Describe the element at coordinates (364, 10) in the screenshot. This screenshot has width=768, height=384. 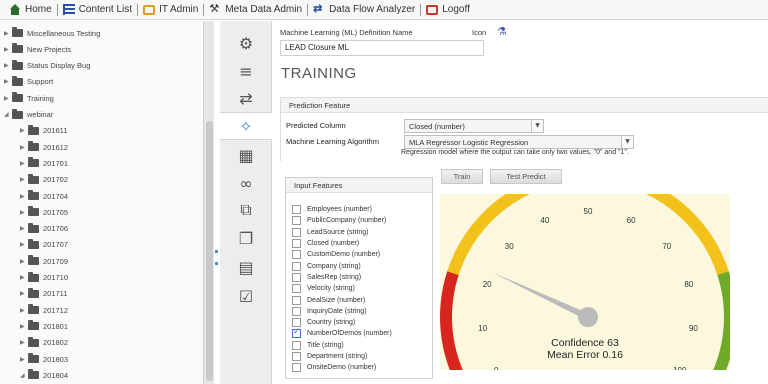
I see `nav-data-flow-analyzer: ⇄ Data Flow Analyzer` at that location.